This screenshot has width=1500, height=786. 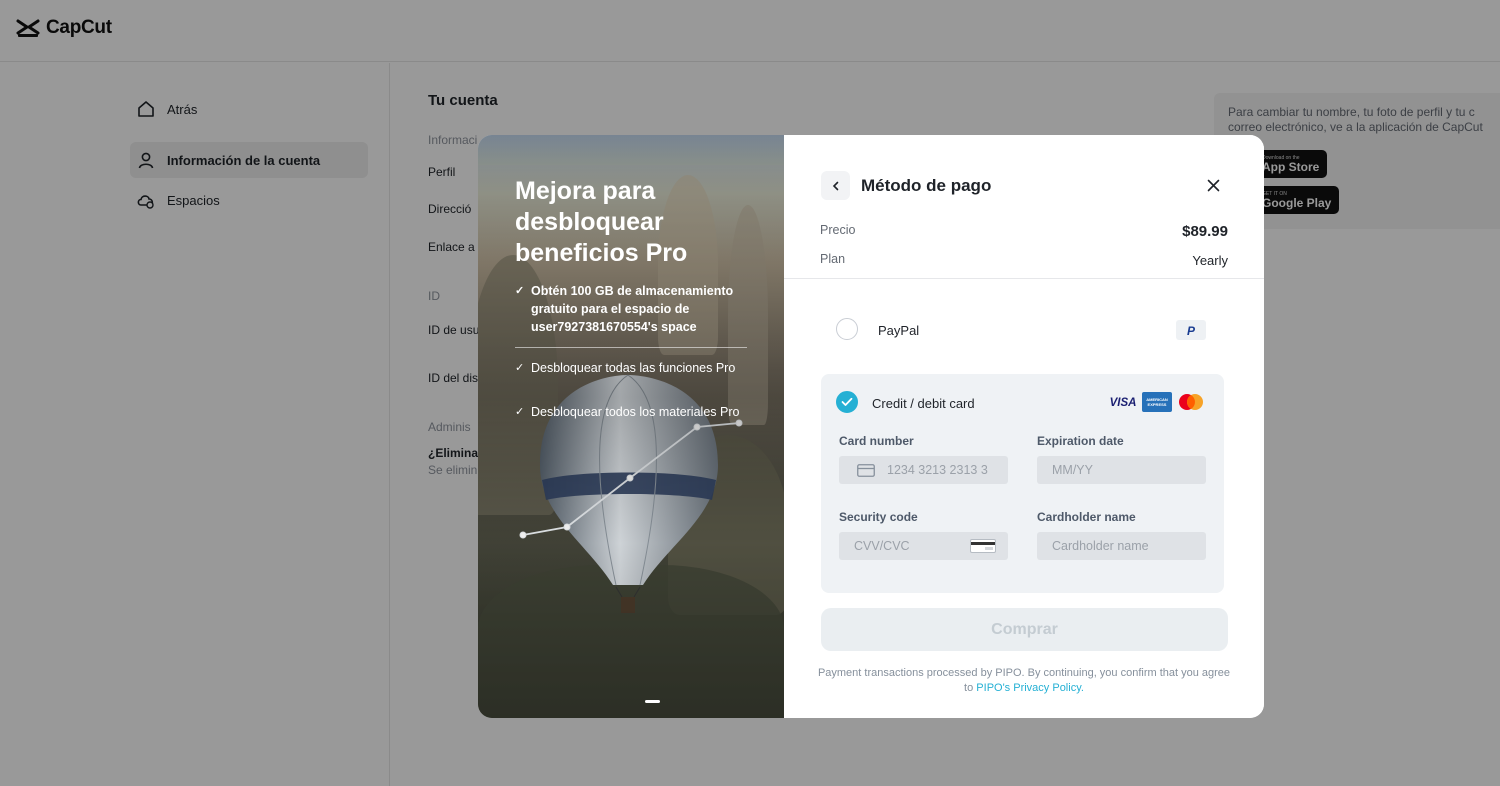 I want to click on paypal-icon: P, so click(x=1191, y=330).